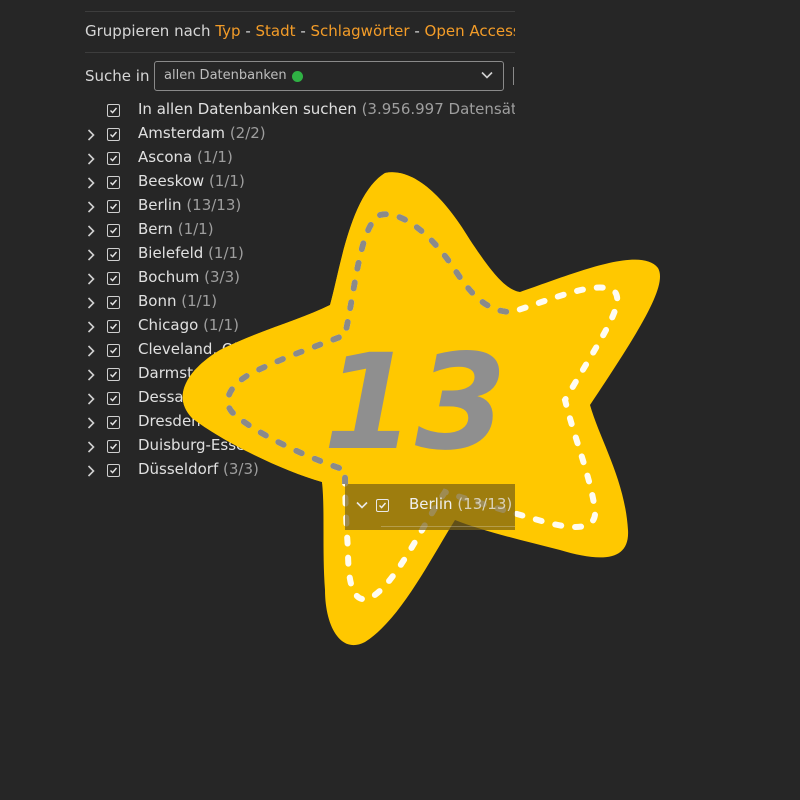  I want to click on tree-row-label: Cleveland, Ohio (1/1), so click(217, 349).